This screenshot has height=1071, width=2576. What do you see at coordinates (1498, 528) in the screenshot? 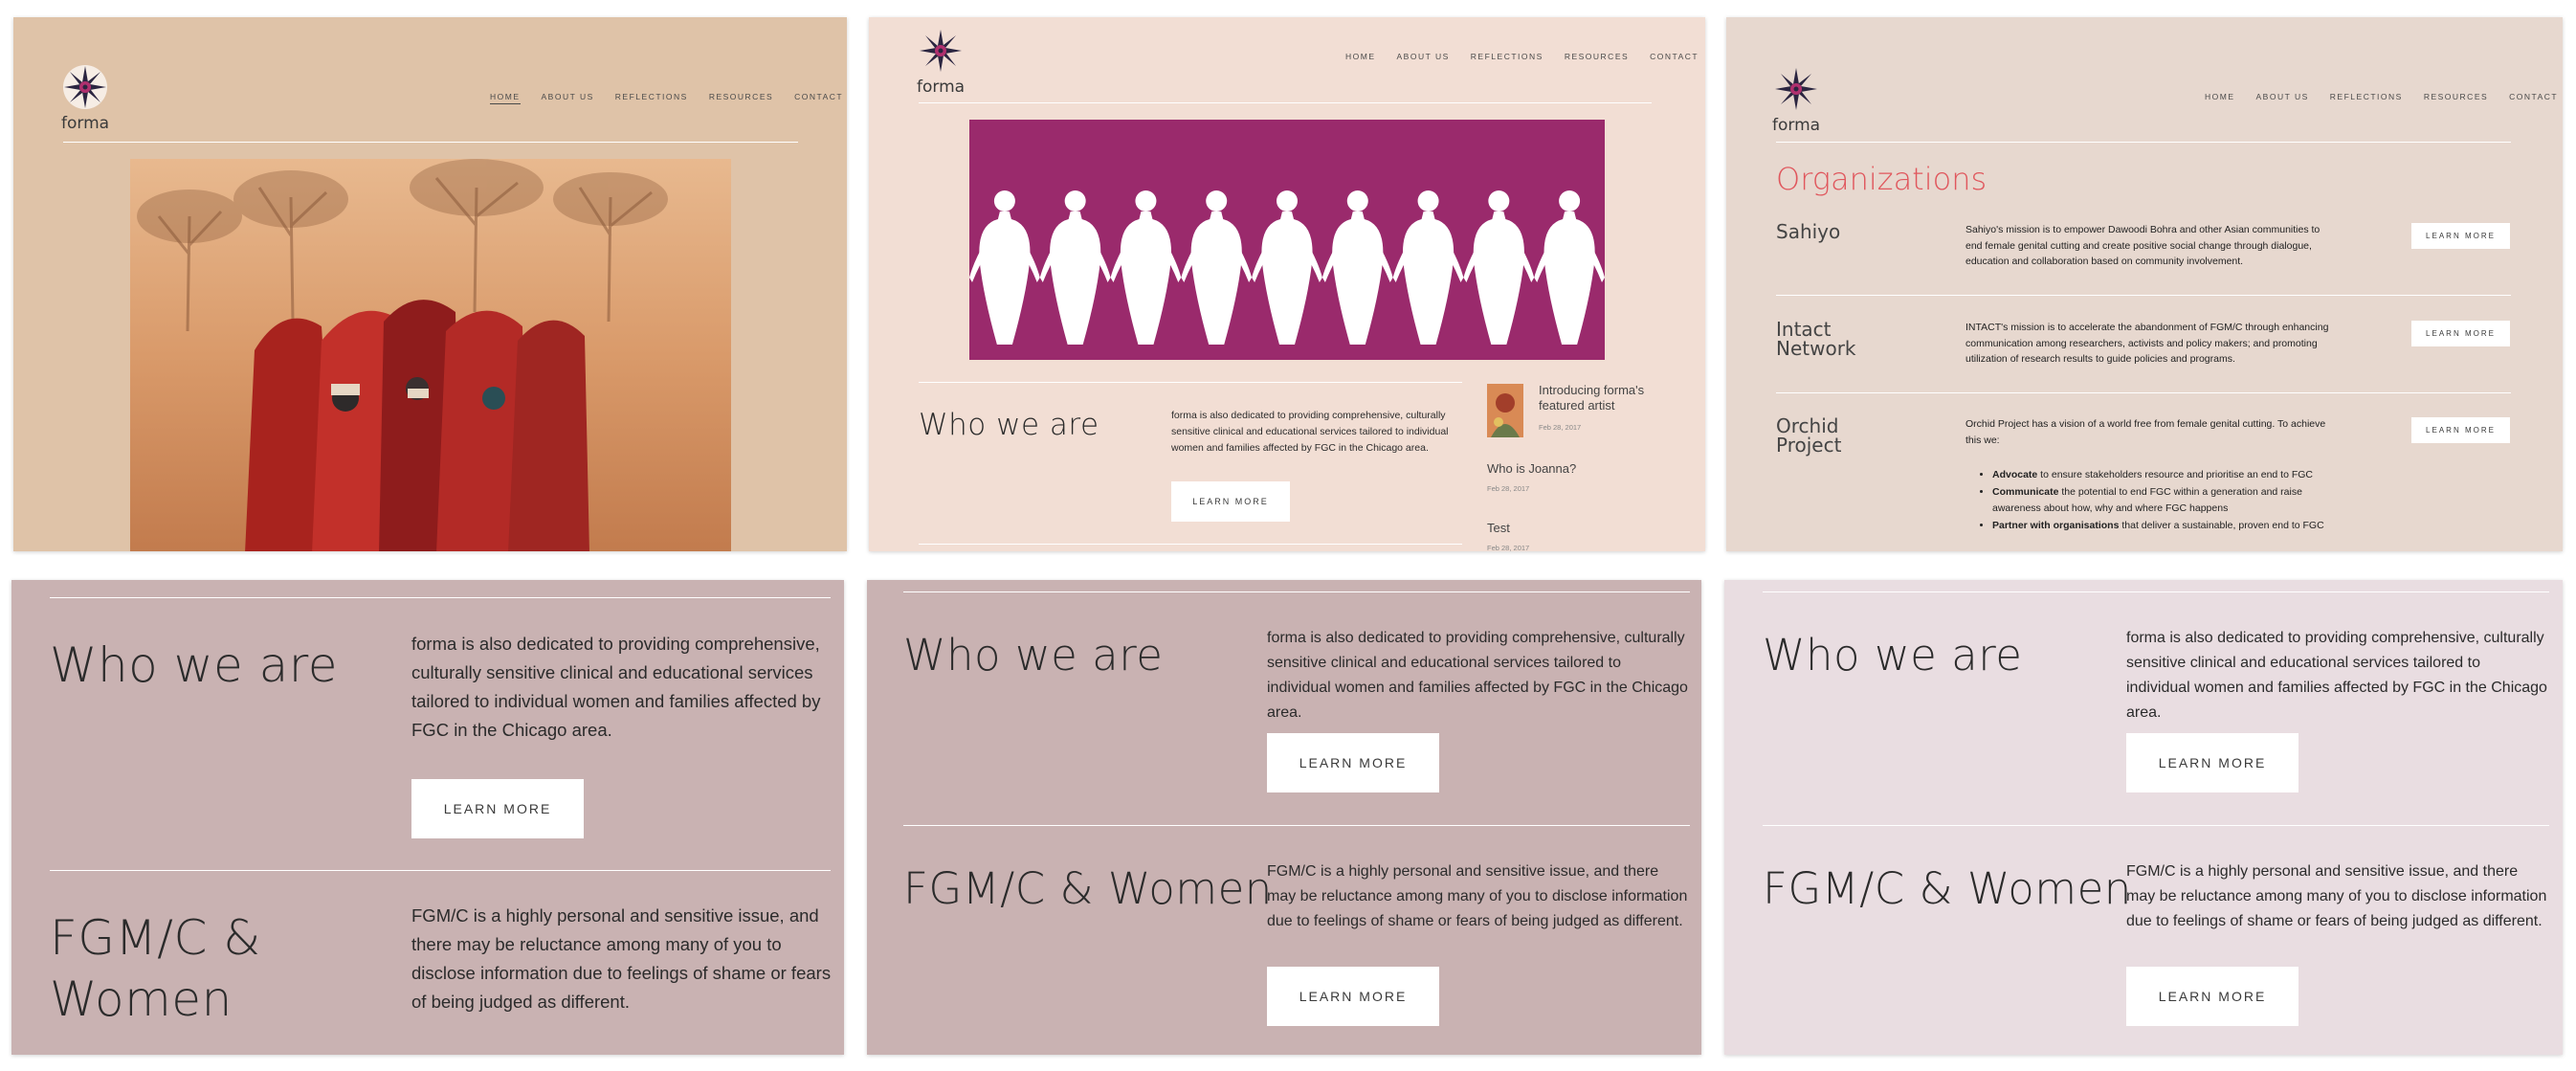
I see `post-title-3: Test` at bounding box center [1498, 528].